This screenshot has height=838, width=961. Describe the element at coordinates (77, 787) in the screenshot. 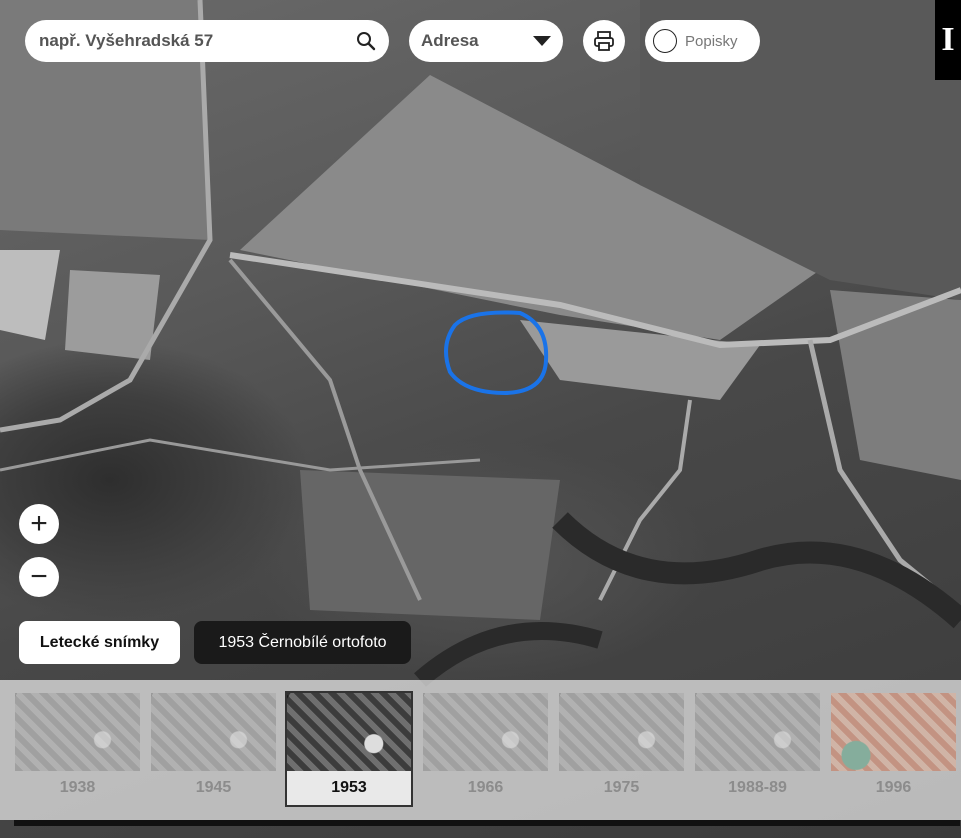

I see `year-label: 1938` at that location.